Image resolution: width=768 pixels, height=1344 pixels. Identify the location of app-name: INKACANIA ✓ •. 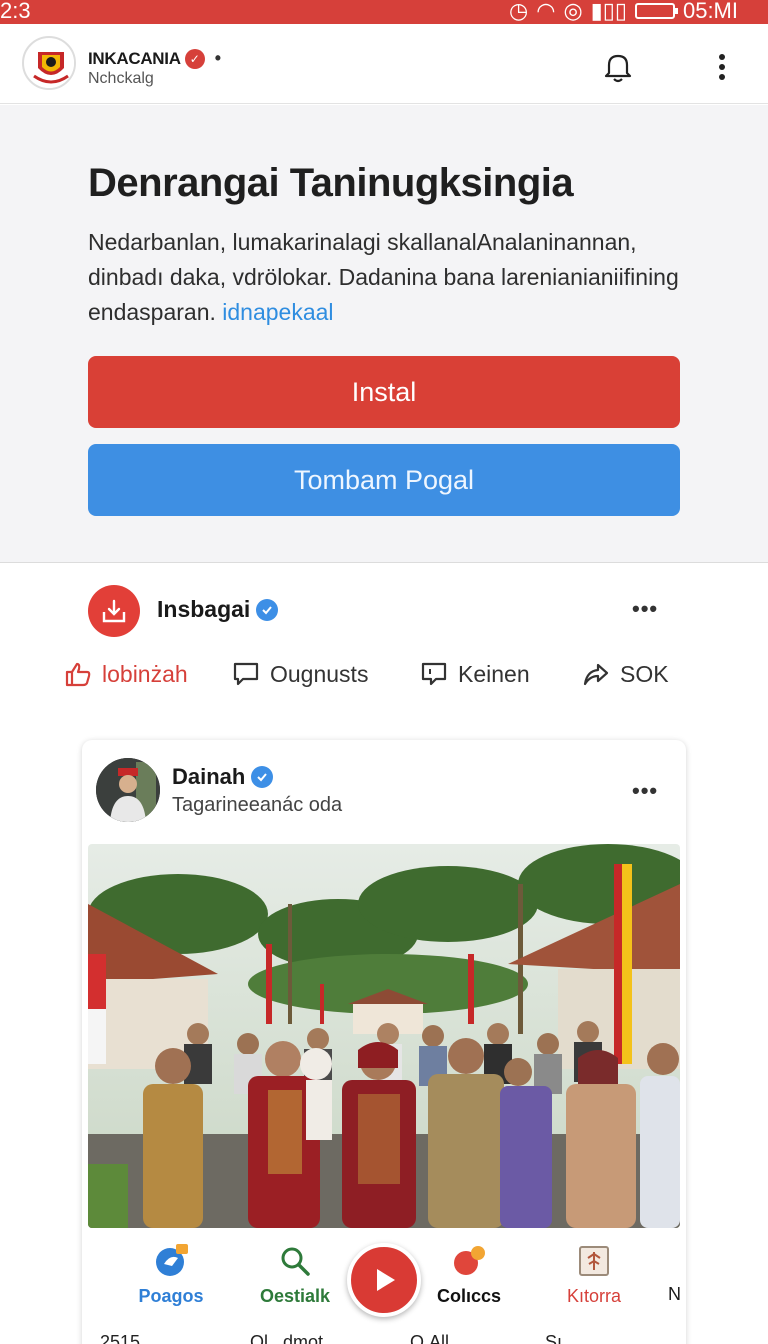
(154, 58).